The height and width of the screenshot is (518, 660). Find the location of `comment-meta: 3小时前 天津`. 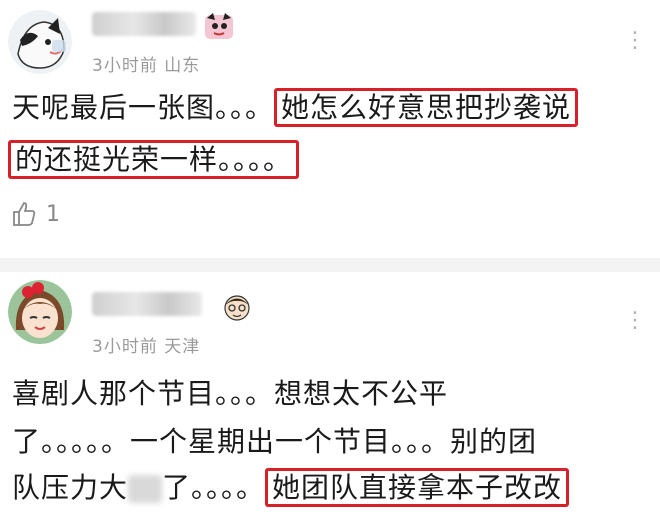

comment-meta: 3小时前 天津 is located at coordinates (146, 347).